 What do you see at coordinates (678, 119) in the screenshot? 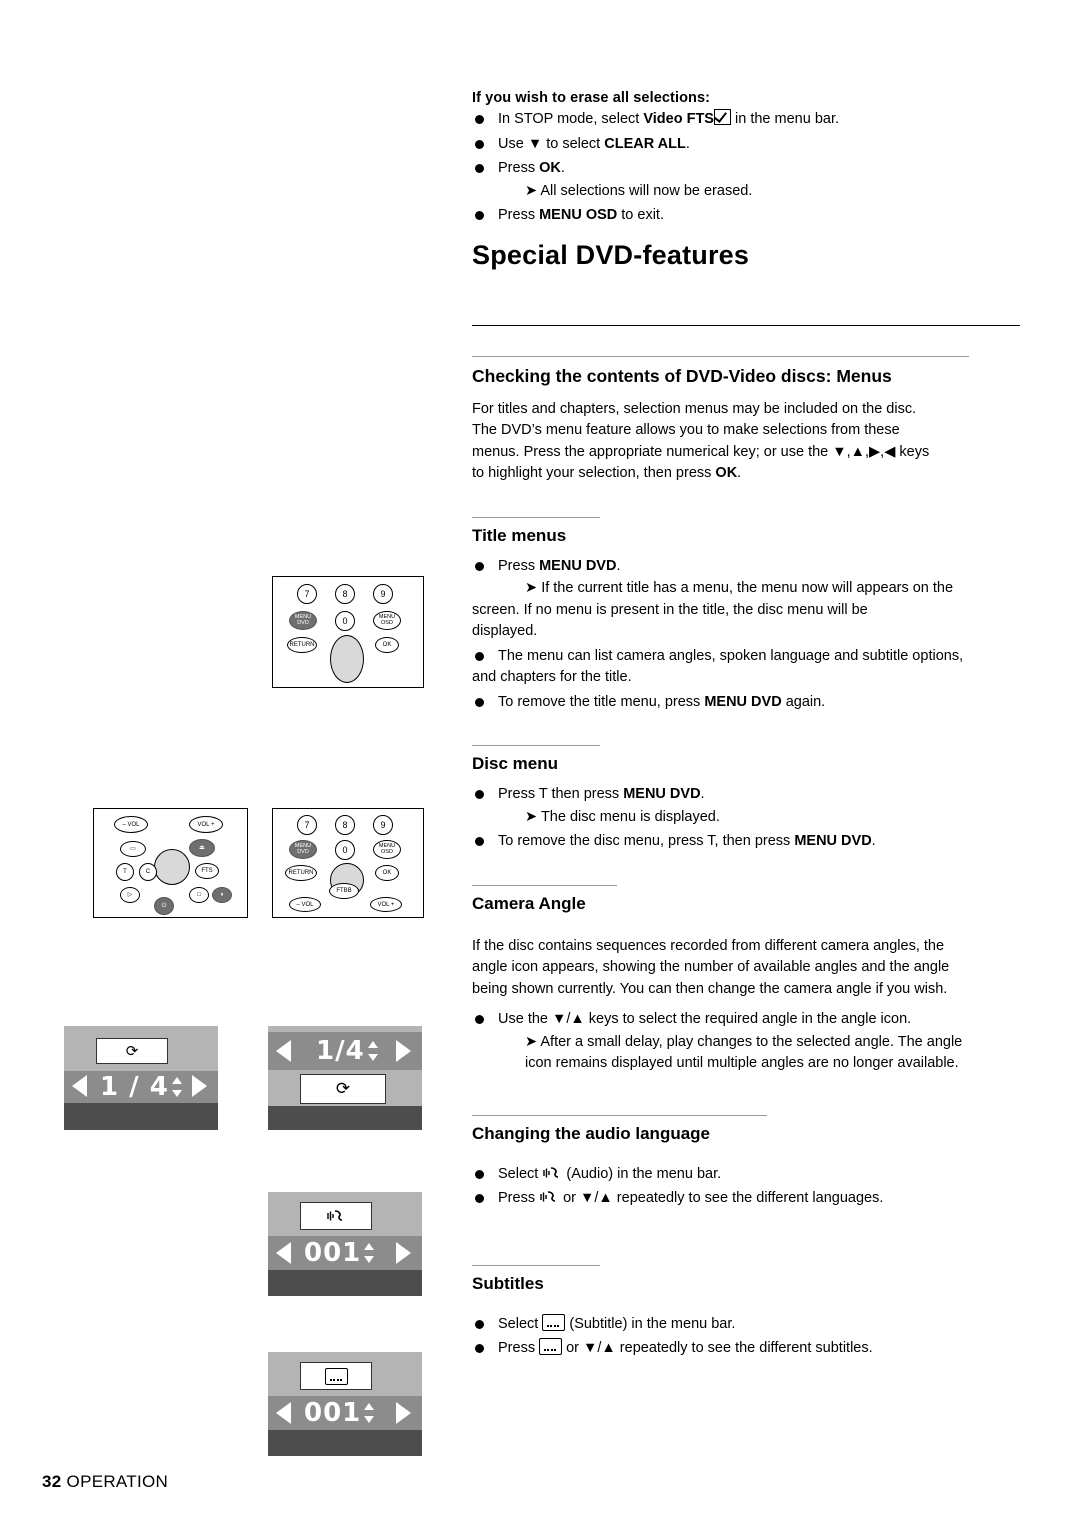
I see `erase-bullet-1-bold: Video FTS` at bounding box center [678, 119].